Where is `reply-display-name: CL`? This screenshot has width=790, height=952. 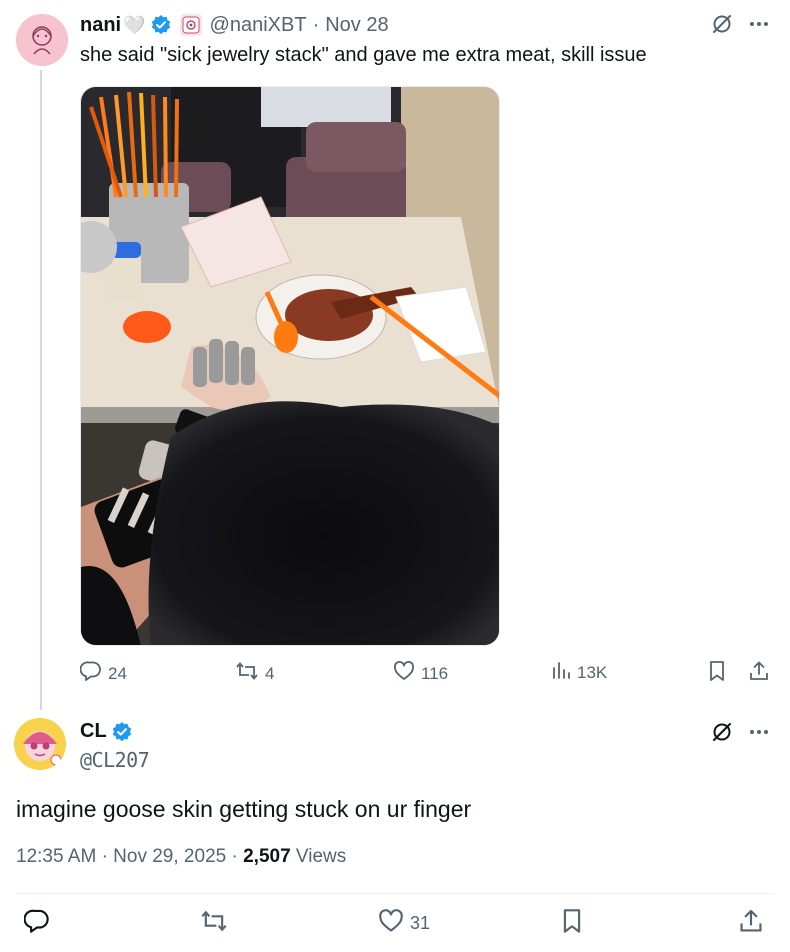
reply-display-name: CL is located at coordinates (93, 731).